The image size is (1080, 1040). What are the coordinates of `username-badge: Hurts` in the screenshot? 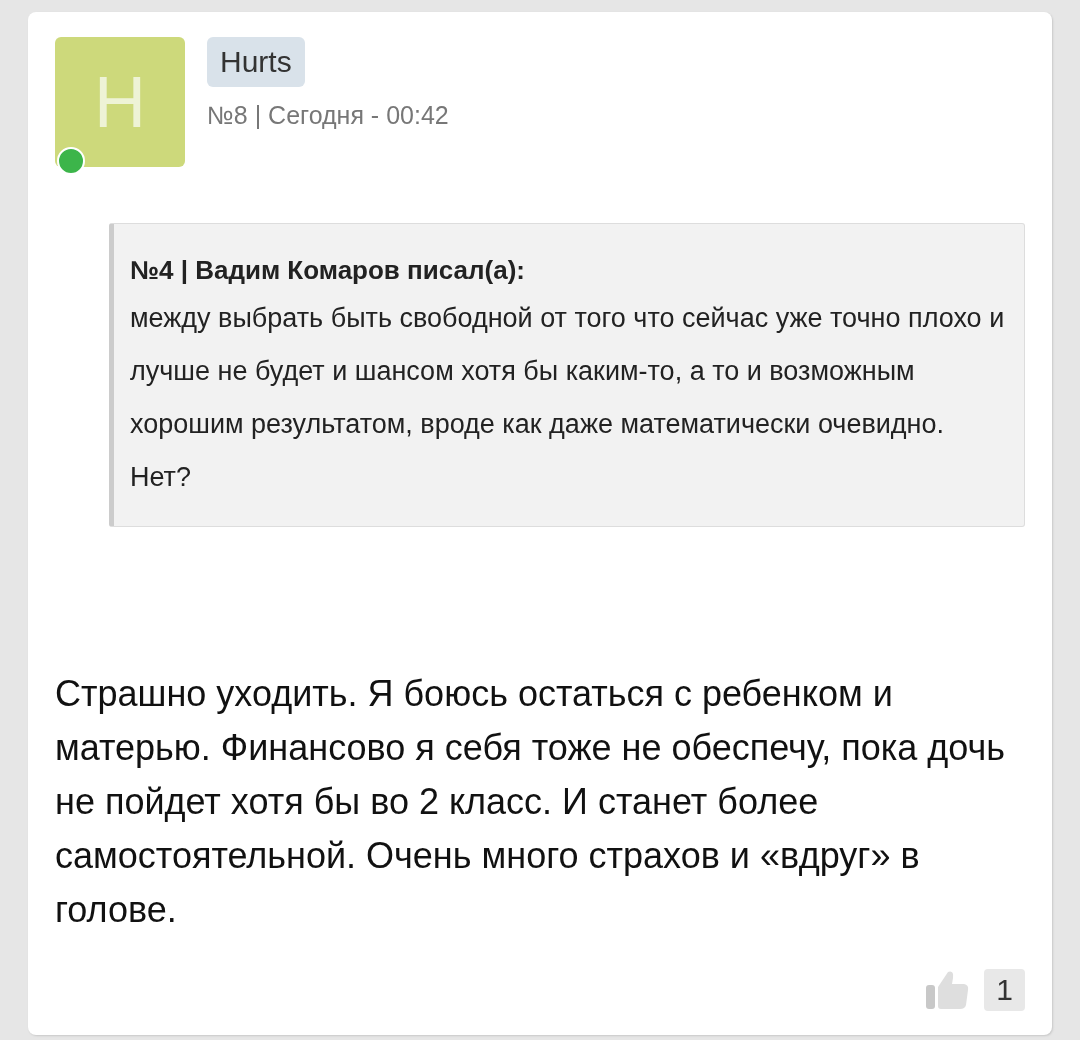 It's located at (256, 62).